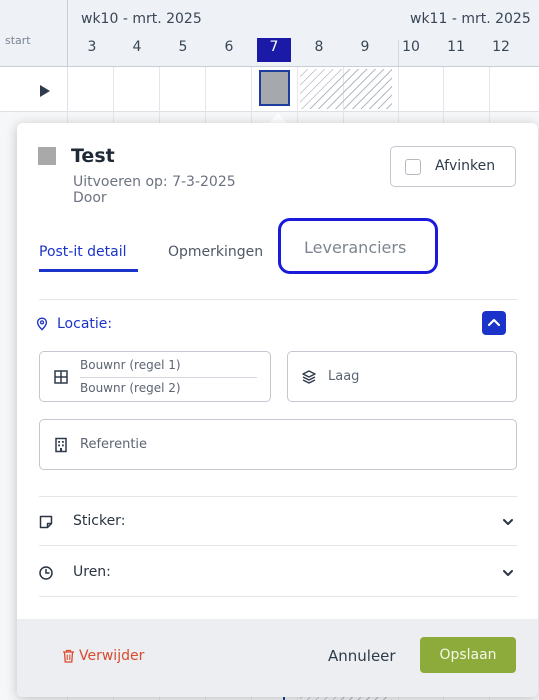 The height and width of the screenshot is (700, 539). Describe the element at coordinates (137, 47) in the screenshot. I see `day-4: 4` at that location.